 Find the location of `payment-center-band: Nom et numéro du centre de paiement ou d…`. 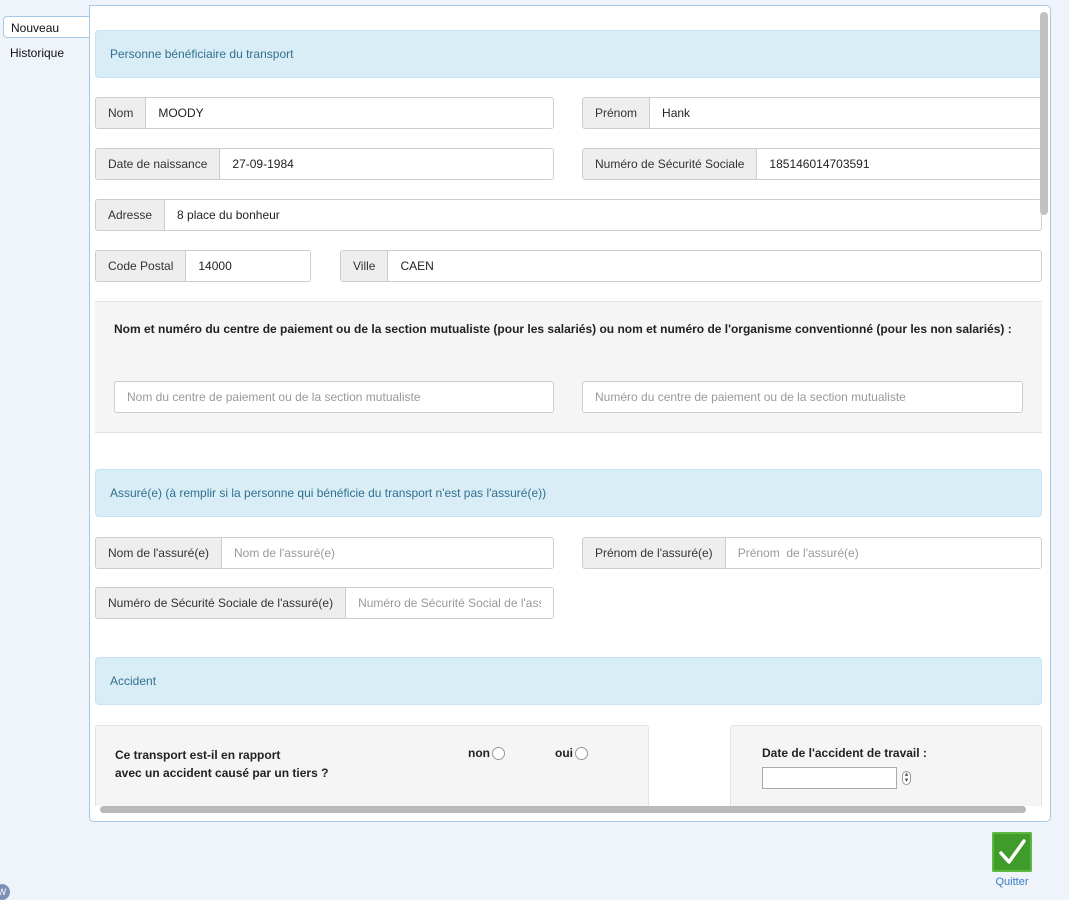

payment-center-band: Nom et numéro du centre de paiement ou d… is located at coordinates (568, 367).